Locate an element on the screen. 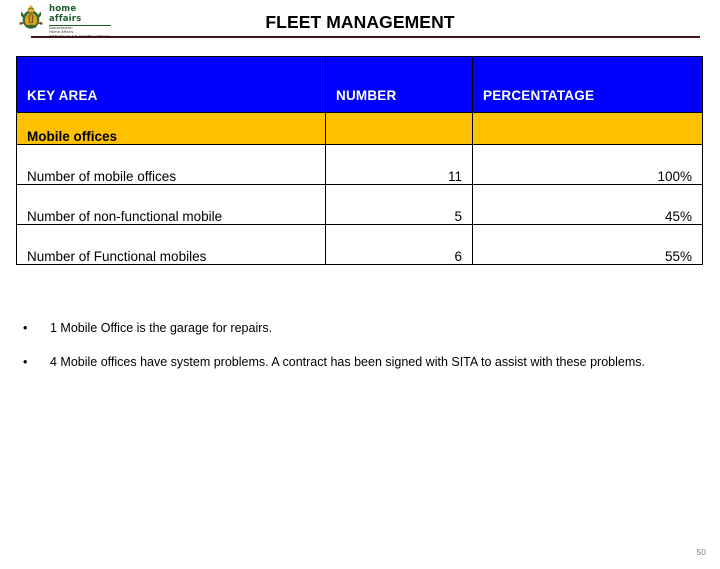  page-number: 50 is located at coordinates (701, 552).